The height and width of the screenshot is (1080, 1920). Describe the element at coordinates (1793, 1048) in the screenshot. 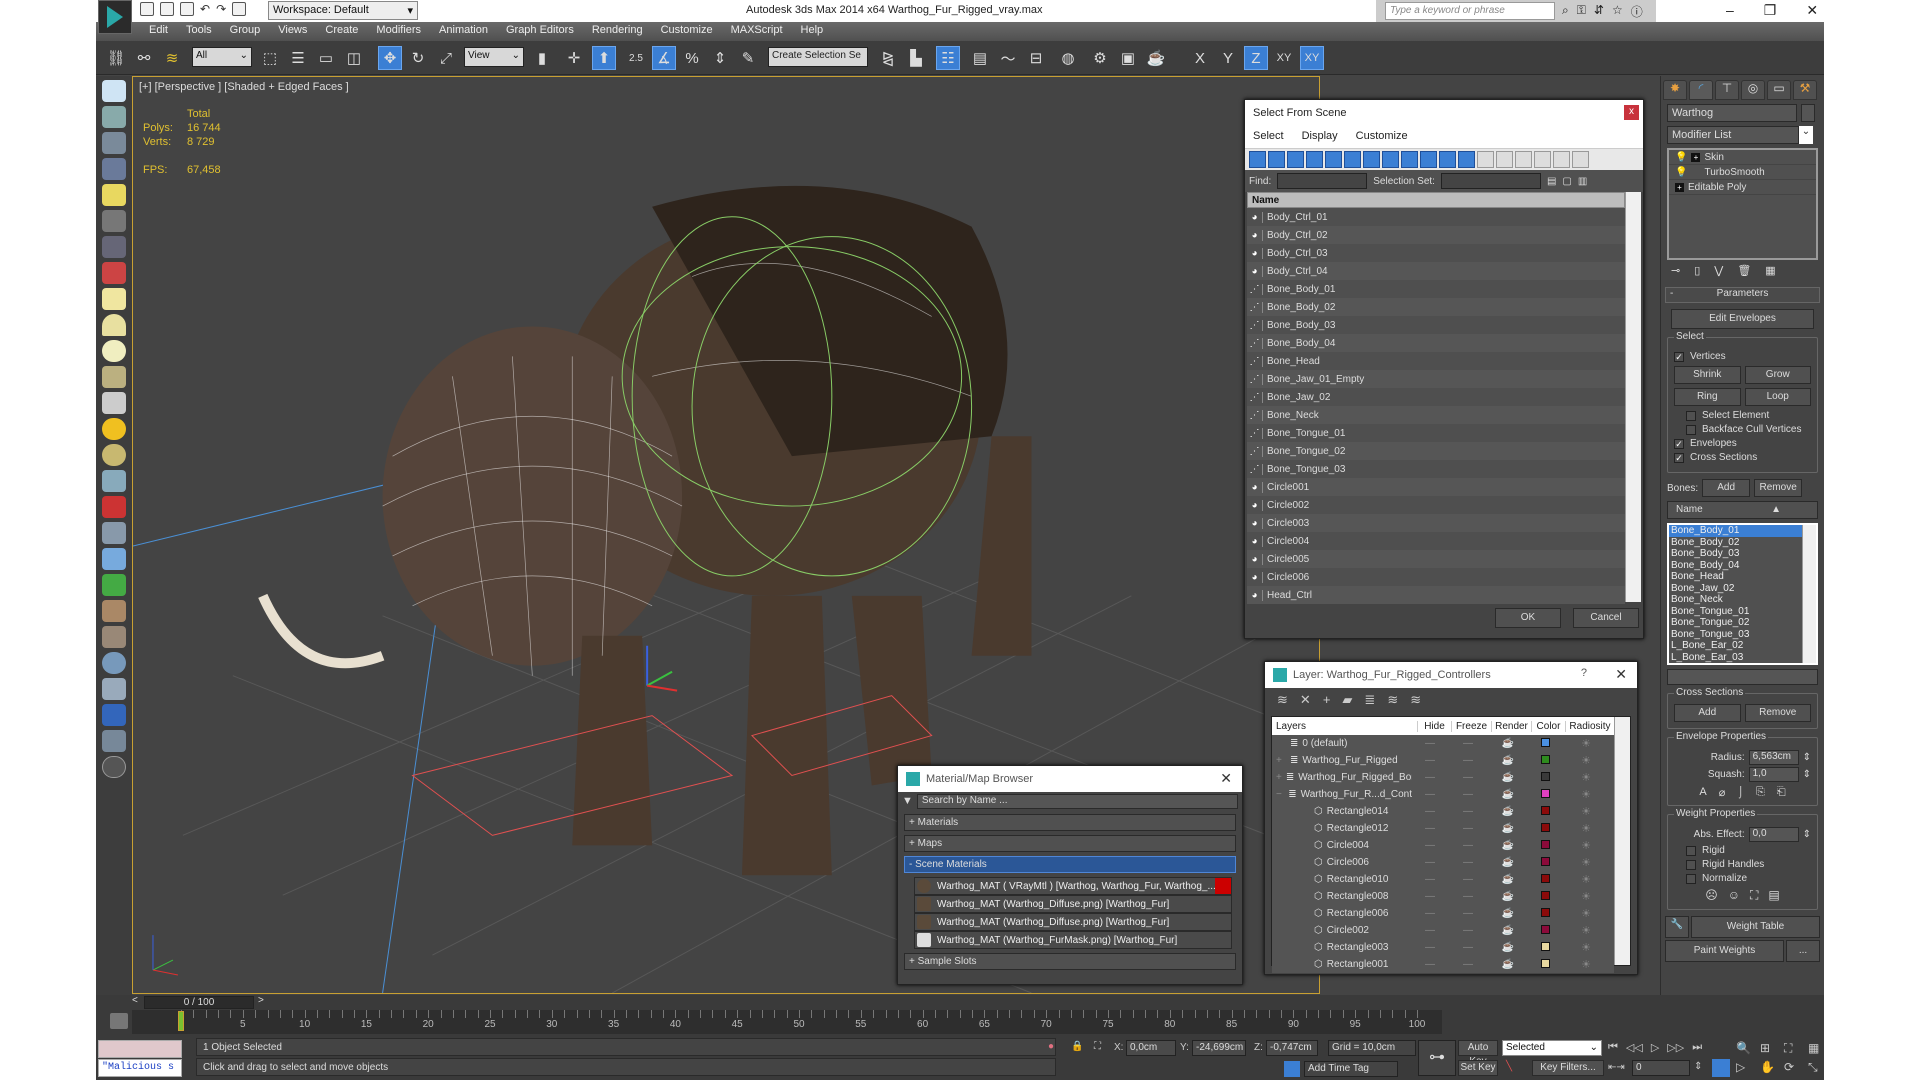

I see `zoom-extents-icon: ⛶` at that location.